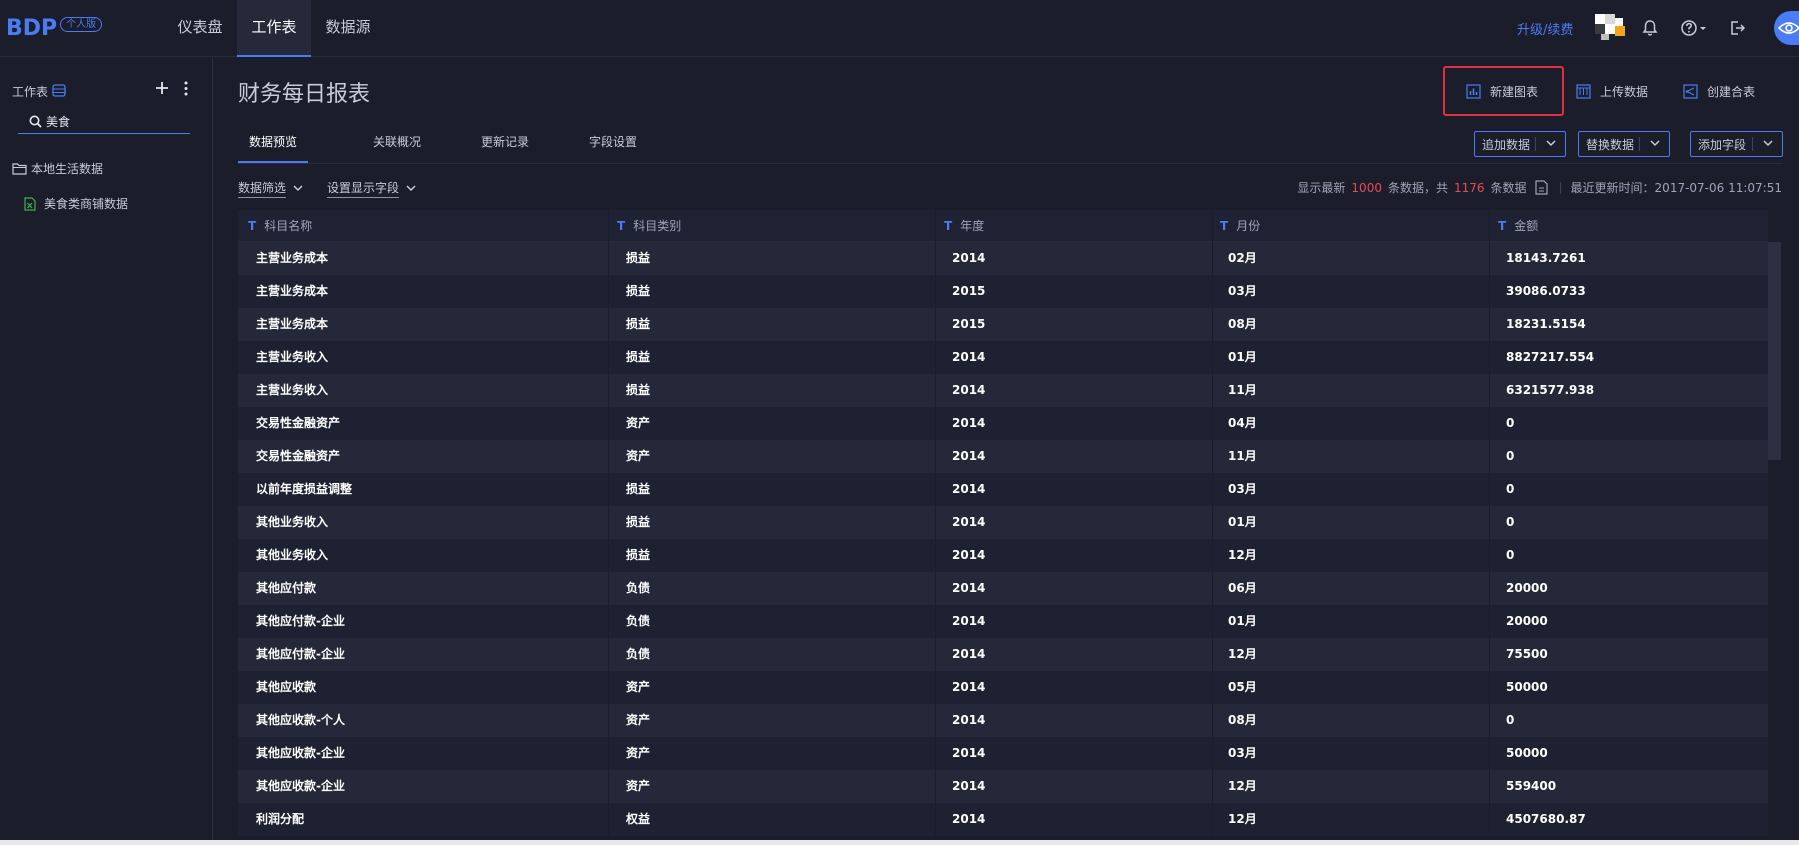 The width and height of the screenshot is (1799, 845). Describe the element at coordinates (638, 621) in the screenshot. I see `table-cell: 负债` at that location.